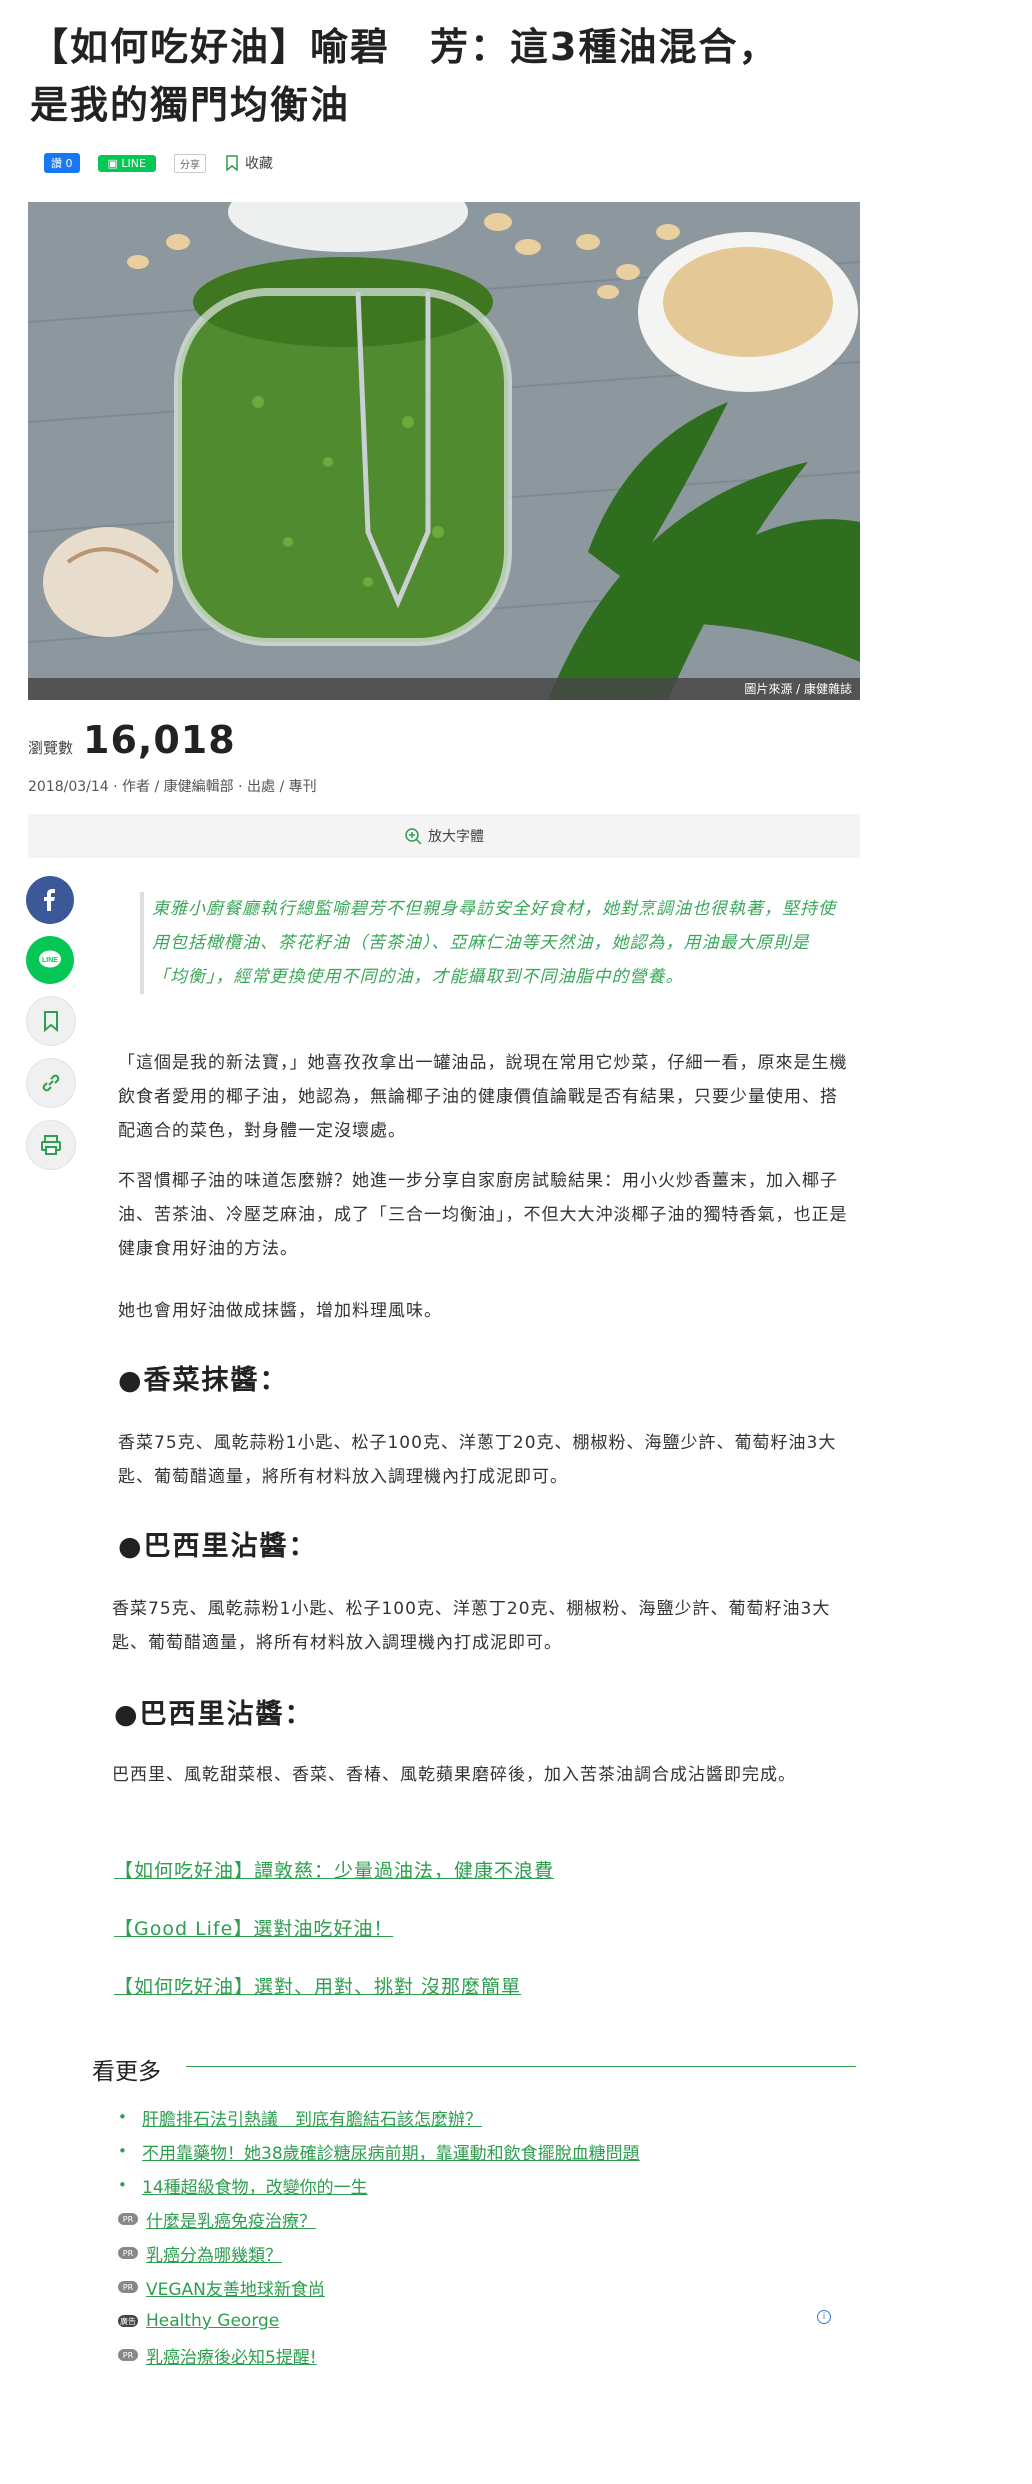 The image size is (1032, 2484). What do you see at coordinates (158, 163) in the screenshot?
I see `share-bar: 讚 0 ▣ LINE 分享 收藏` at bounding box center [158, 163].